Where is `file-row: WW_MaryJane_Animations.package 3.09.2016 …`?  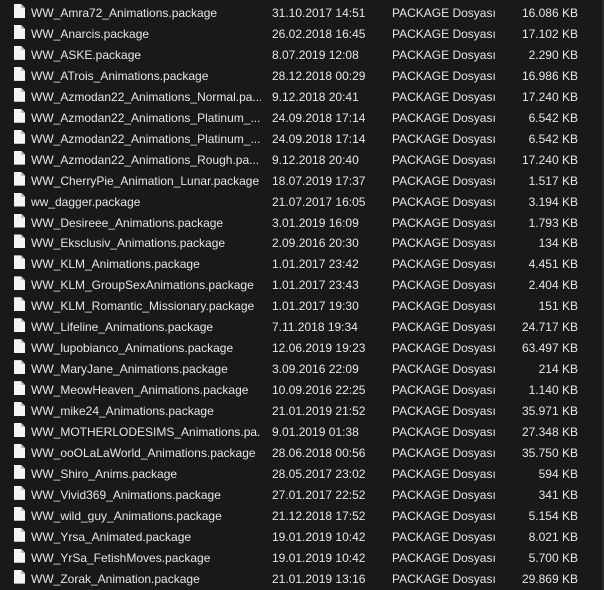
file-row: WW_MaryJane_Animations.package 3.09.2016 … is located at coordinates (302, 368).